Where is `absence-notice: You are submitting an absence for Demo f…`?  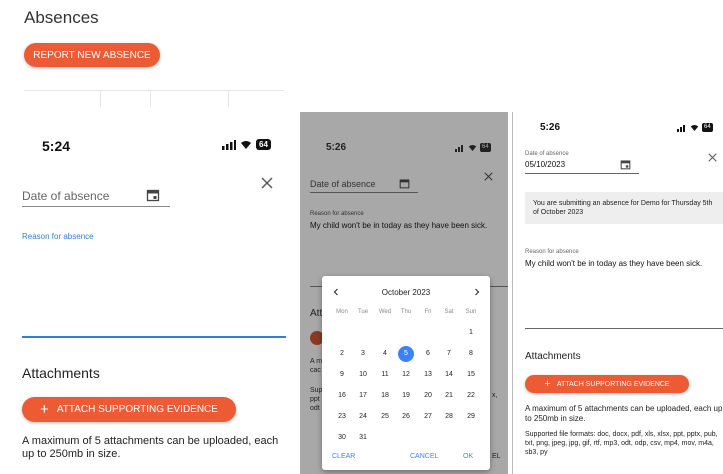
absence-notice: You are submitting an absence for Demo f… is located at coordinates (624, 208).